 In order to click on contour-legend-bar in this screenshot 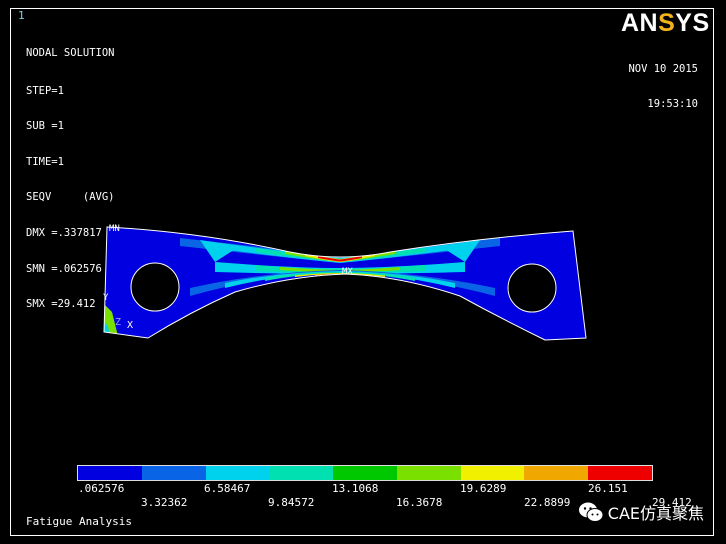, I will do `click(365, 473)`.